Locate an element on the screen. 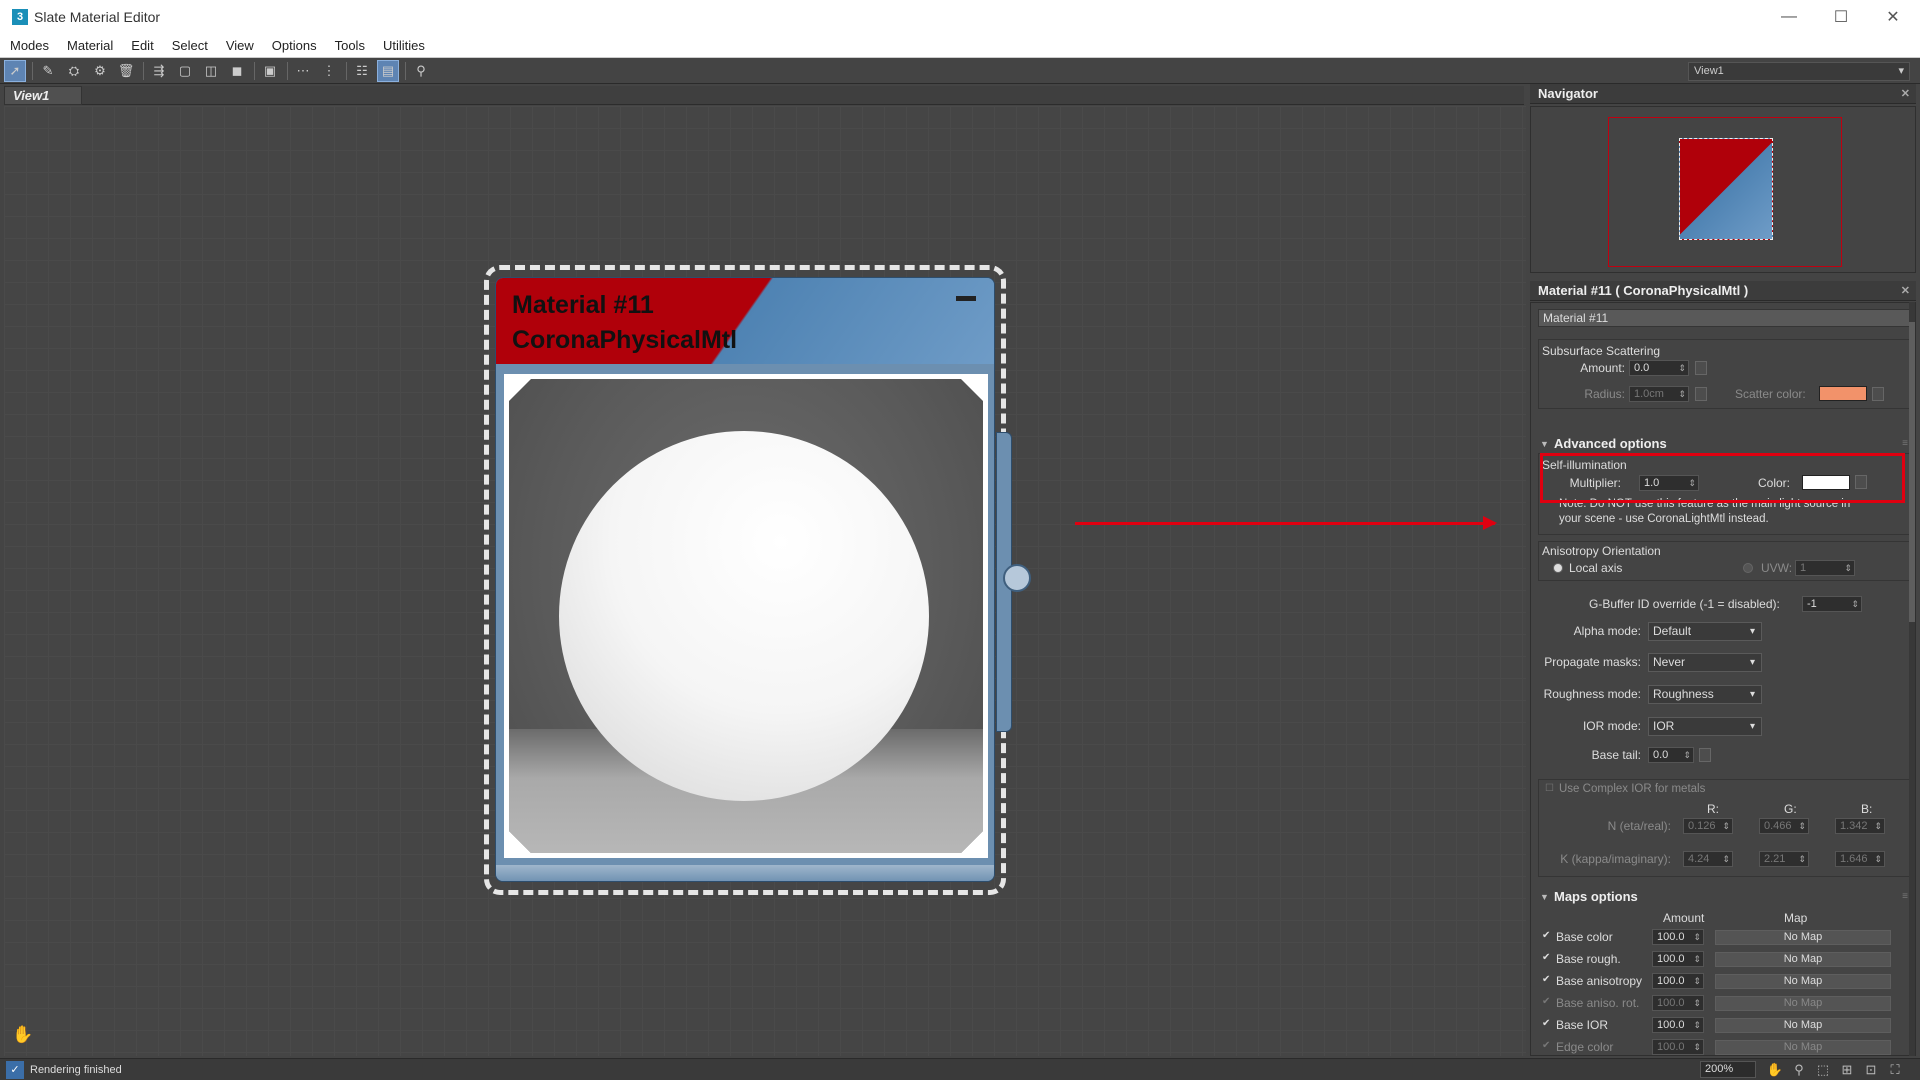  layout-all-icon: ⋯ is located at coordinates (303, 71).